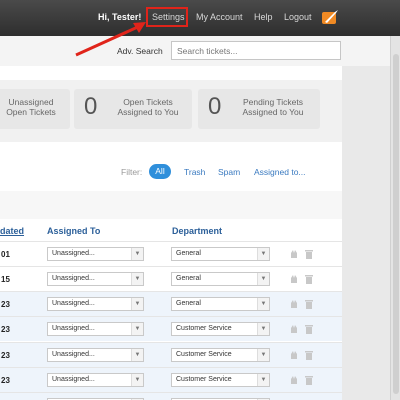 The width and height of the screenshot is (400, 400). What do you see at coordinates (229, 172) in the screenshot?
I see `filter-spam: Spam` at bounding box center [229, 172].